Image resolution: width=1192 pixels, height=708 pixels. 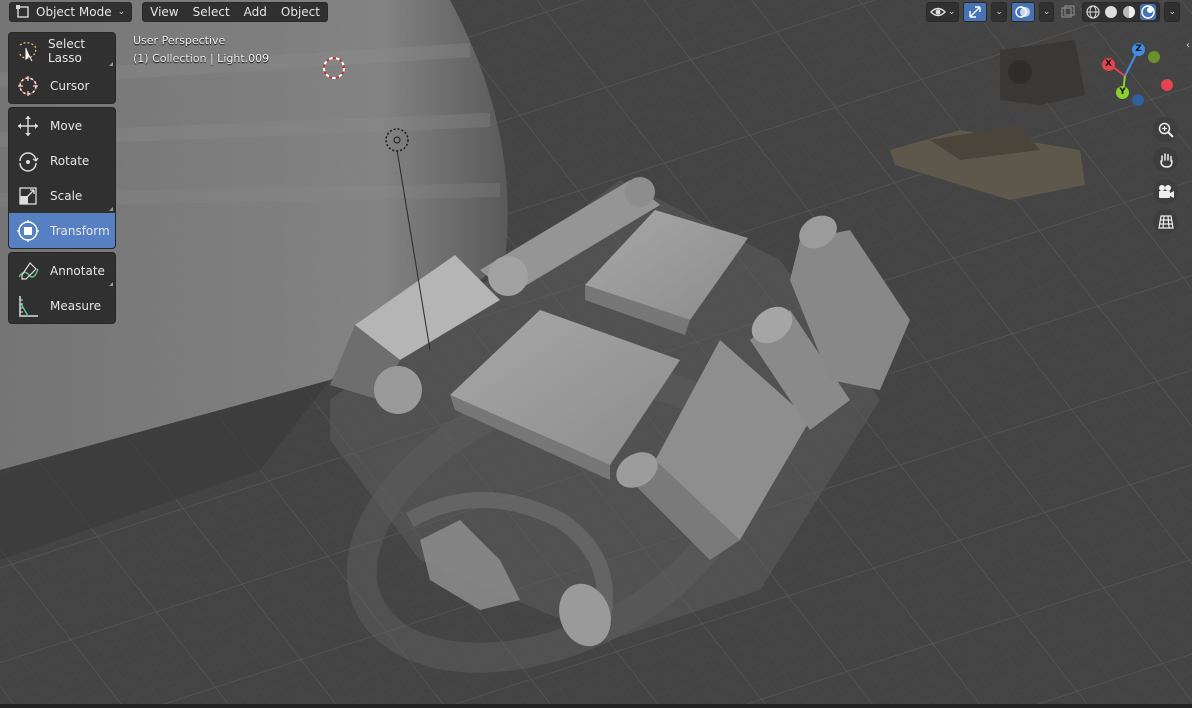 What do you see at coordinates (1111, 12) in the screenshot?
I see `solid-shading-icon` at bounding box center [1111, 12].